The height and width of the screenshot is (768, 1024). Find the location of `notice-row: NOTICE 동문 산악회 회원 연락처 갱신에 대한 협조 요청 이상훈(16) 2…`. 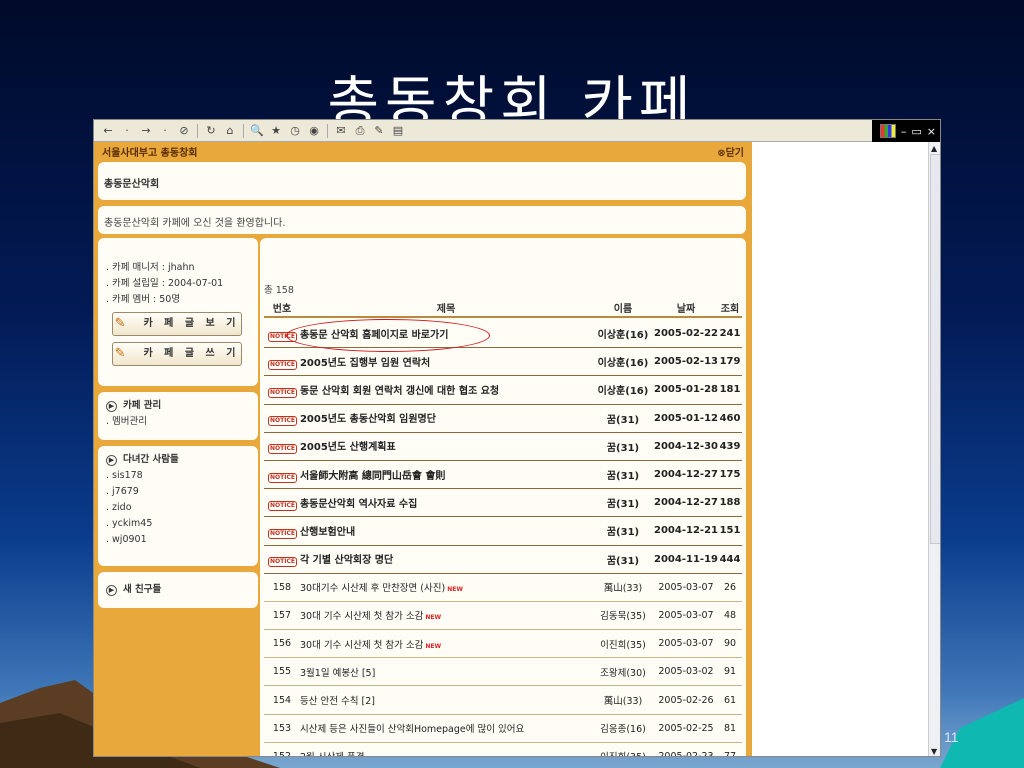

notice-row: NOTICE 동문 산악회 회원 연락처 갱신에 대한 협조 요청 이상훈(16) 2… is located at coordinates (503, 390).